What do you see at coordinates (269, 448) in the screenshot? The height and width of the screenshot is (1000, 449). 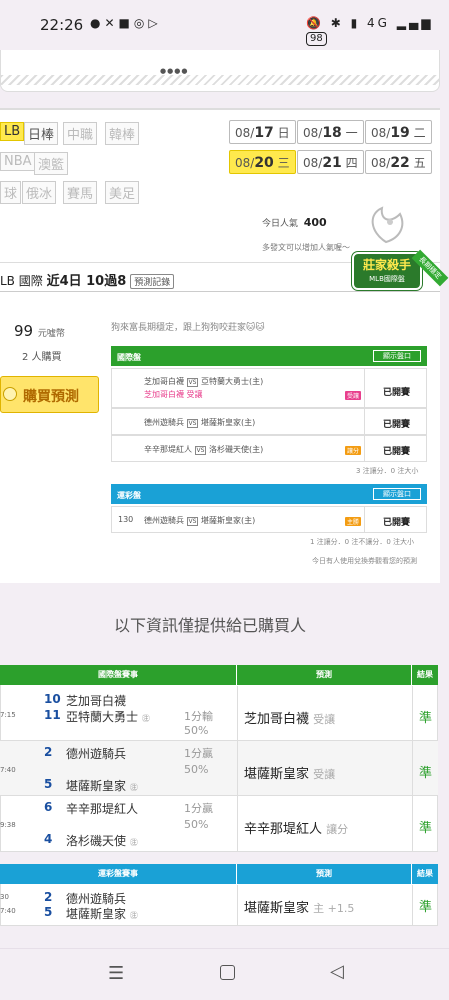 I see `intl-row-3: 辛辛那堤紅人 VS 洛杉磯天使(主) 讓分 已開賽` at bounding box center [269, 448].